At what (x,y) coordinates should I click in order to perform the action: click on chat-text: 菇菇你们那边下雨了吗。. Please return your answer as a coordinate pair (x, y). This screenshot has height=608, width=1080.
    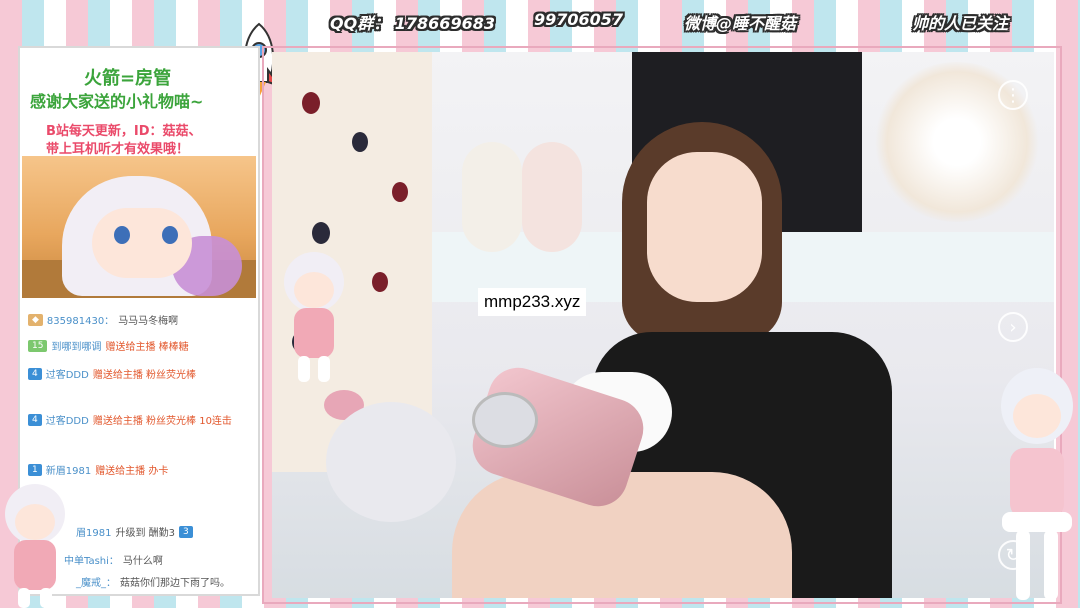
    Looking at the image, I should click on (175, 583).